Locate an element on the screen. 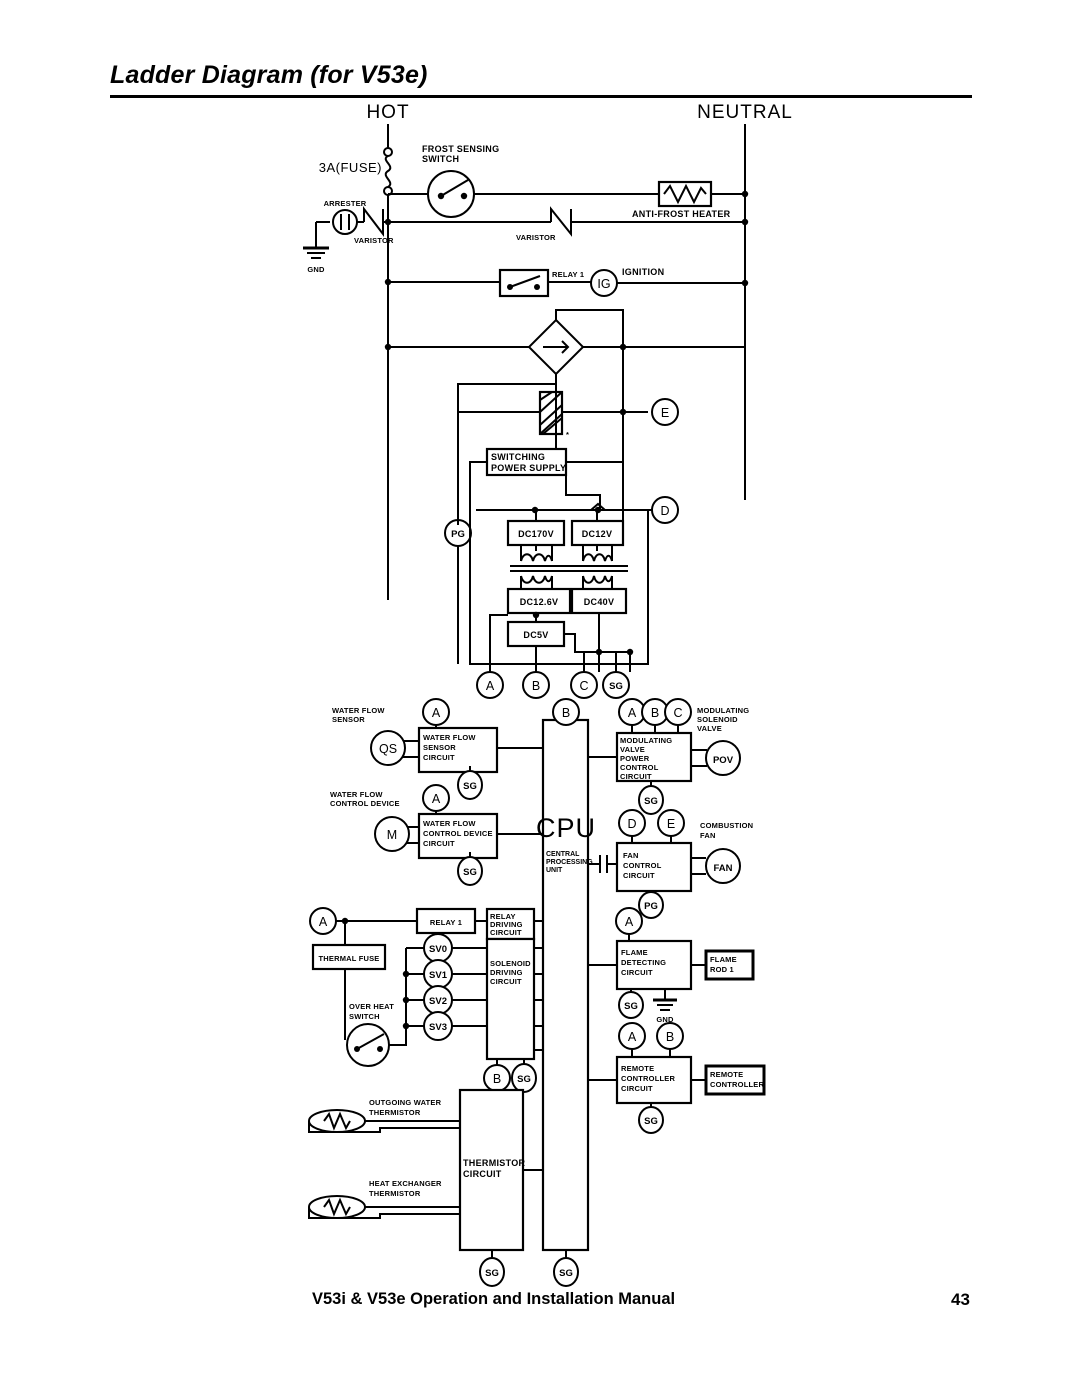 The image size is (1080, 1397). node-a-remote: A is located at coordinates (632, 1036).